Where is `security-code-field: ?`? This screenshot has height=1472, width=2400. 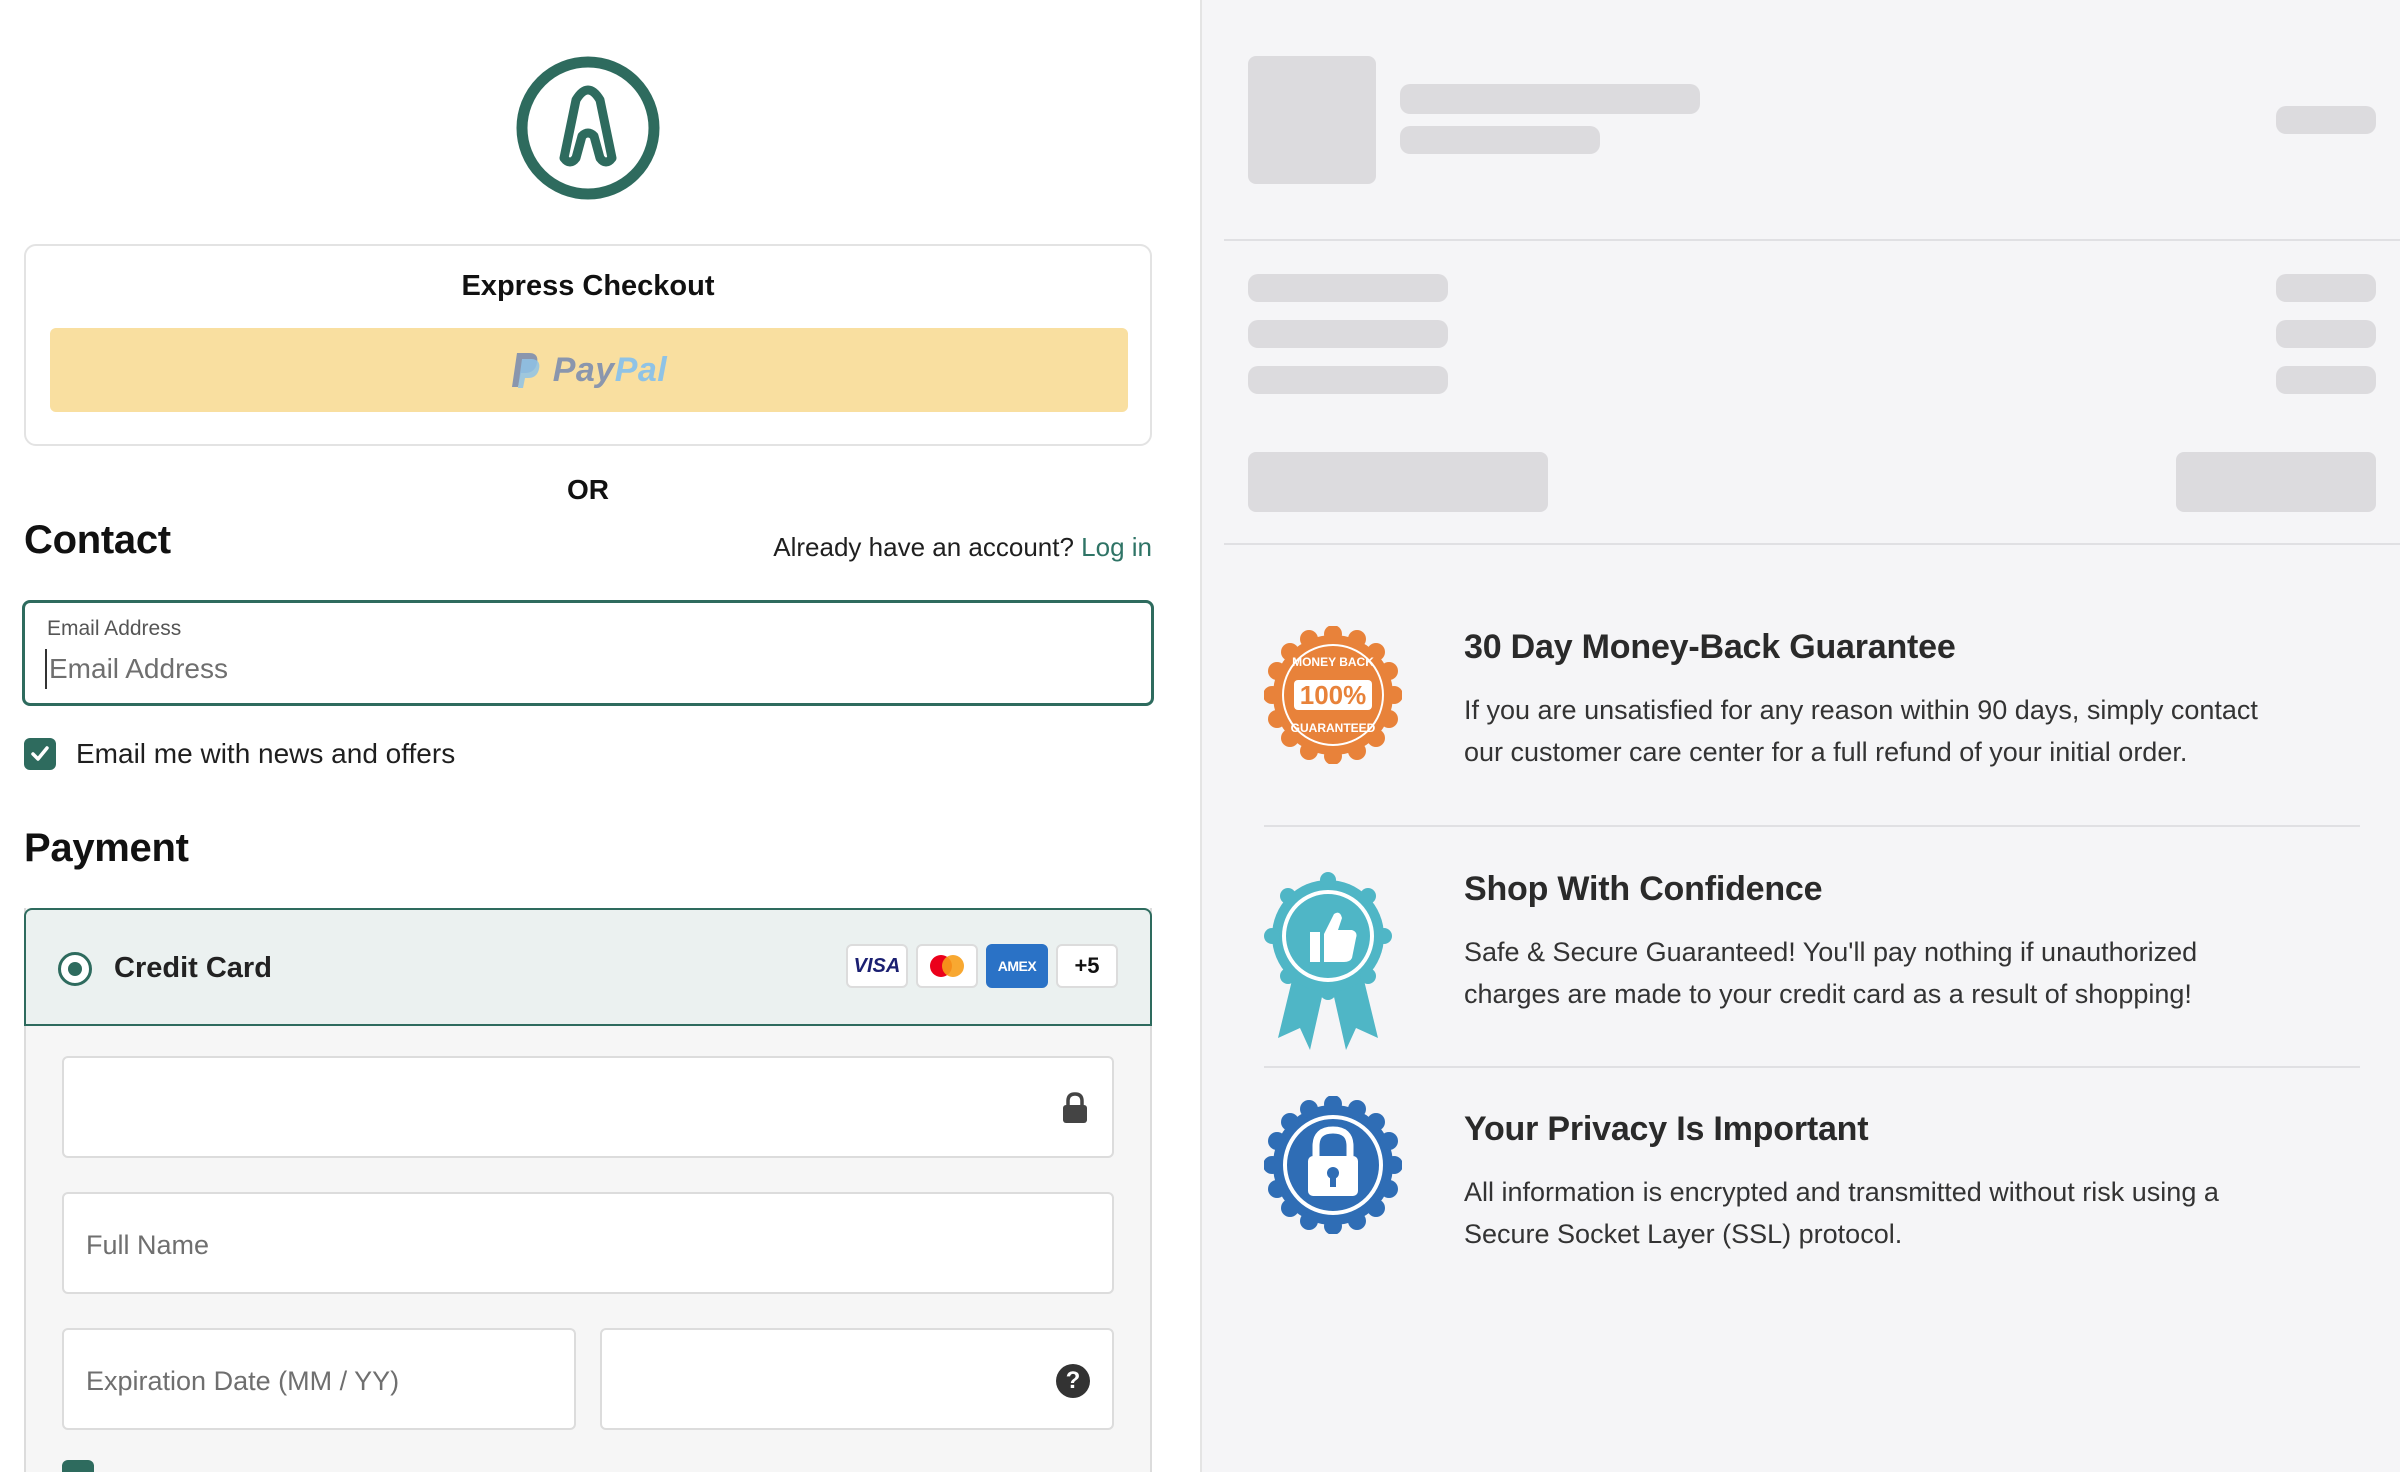 security-code-field: ? is located at coordinates (857, 1379).